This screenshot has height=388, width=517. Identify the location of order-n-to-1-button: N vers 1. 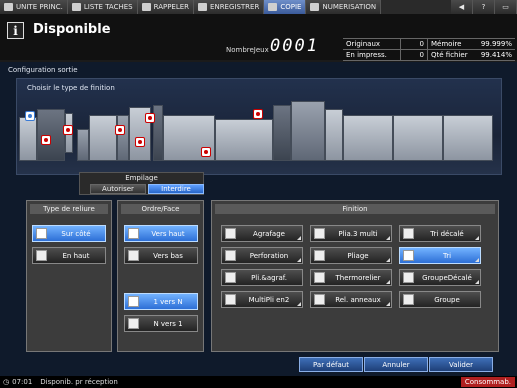
(161, 323).